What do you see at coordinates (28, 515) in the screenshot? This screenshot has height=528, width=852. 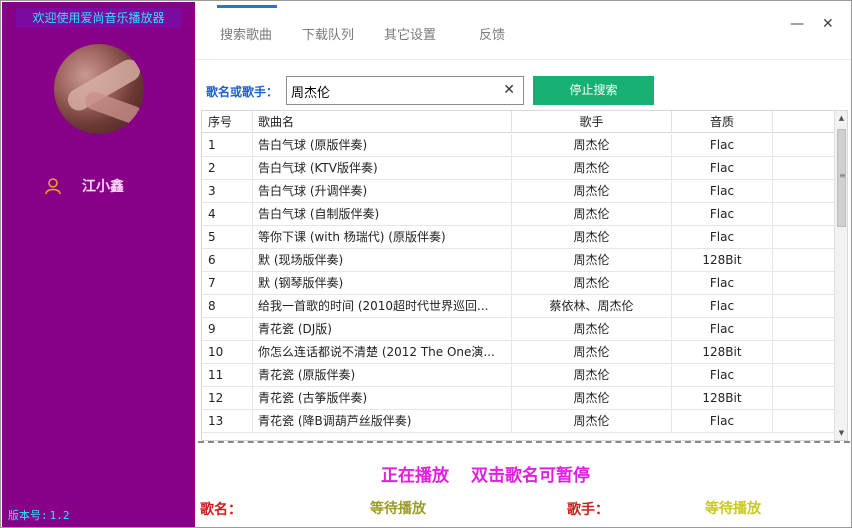 I see `version-label: 版本号:` at bounding box center [28, 515].